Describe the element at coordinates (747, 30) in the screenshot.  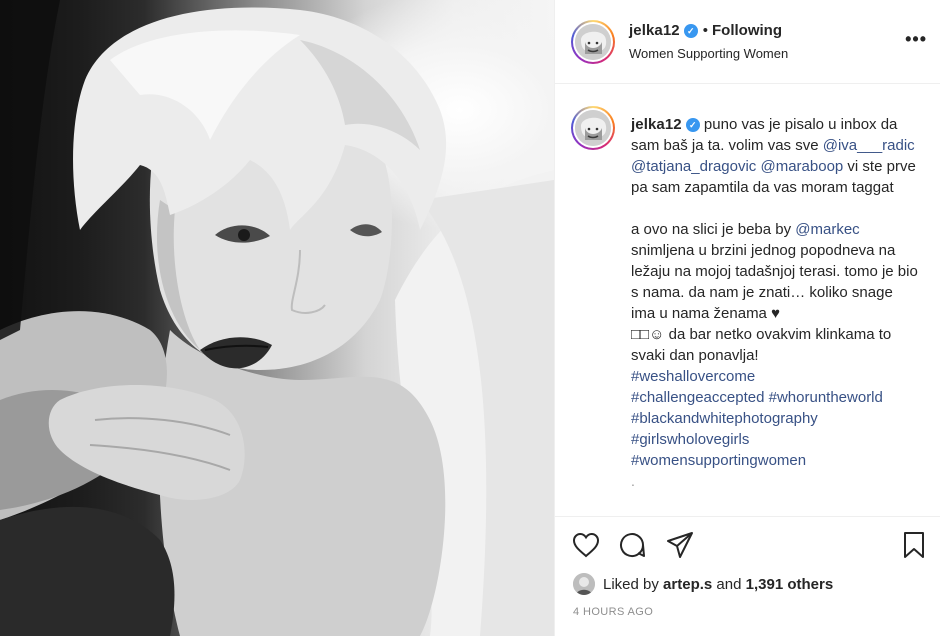
I see `following-button: Following` at that location.